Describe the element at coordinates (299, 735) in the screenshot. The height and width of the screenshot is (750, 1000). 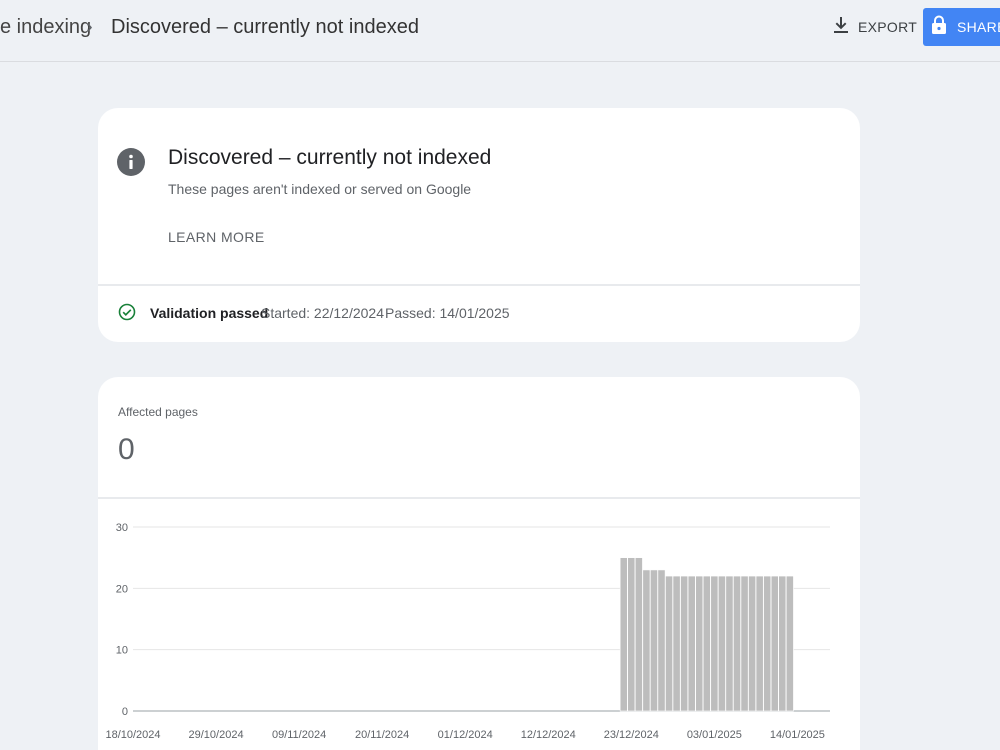
I see `x-tick-label: 09/11/2024` at that location.